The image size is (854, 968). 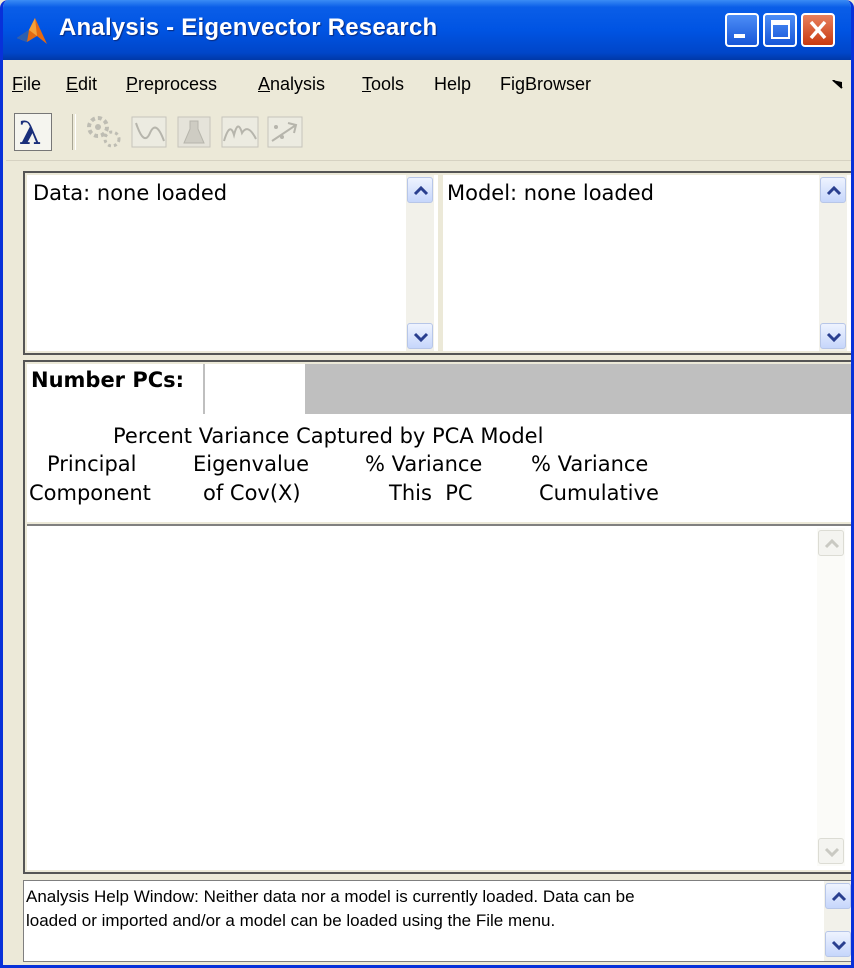 What do you see at coordinates (590, 464) in the screenshot?
I see `header-variance-cum: % Variance` at bounding box center [590, 464].